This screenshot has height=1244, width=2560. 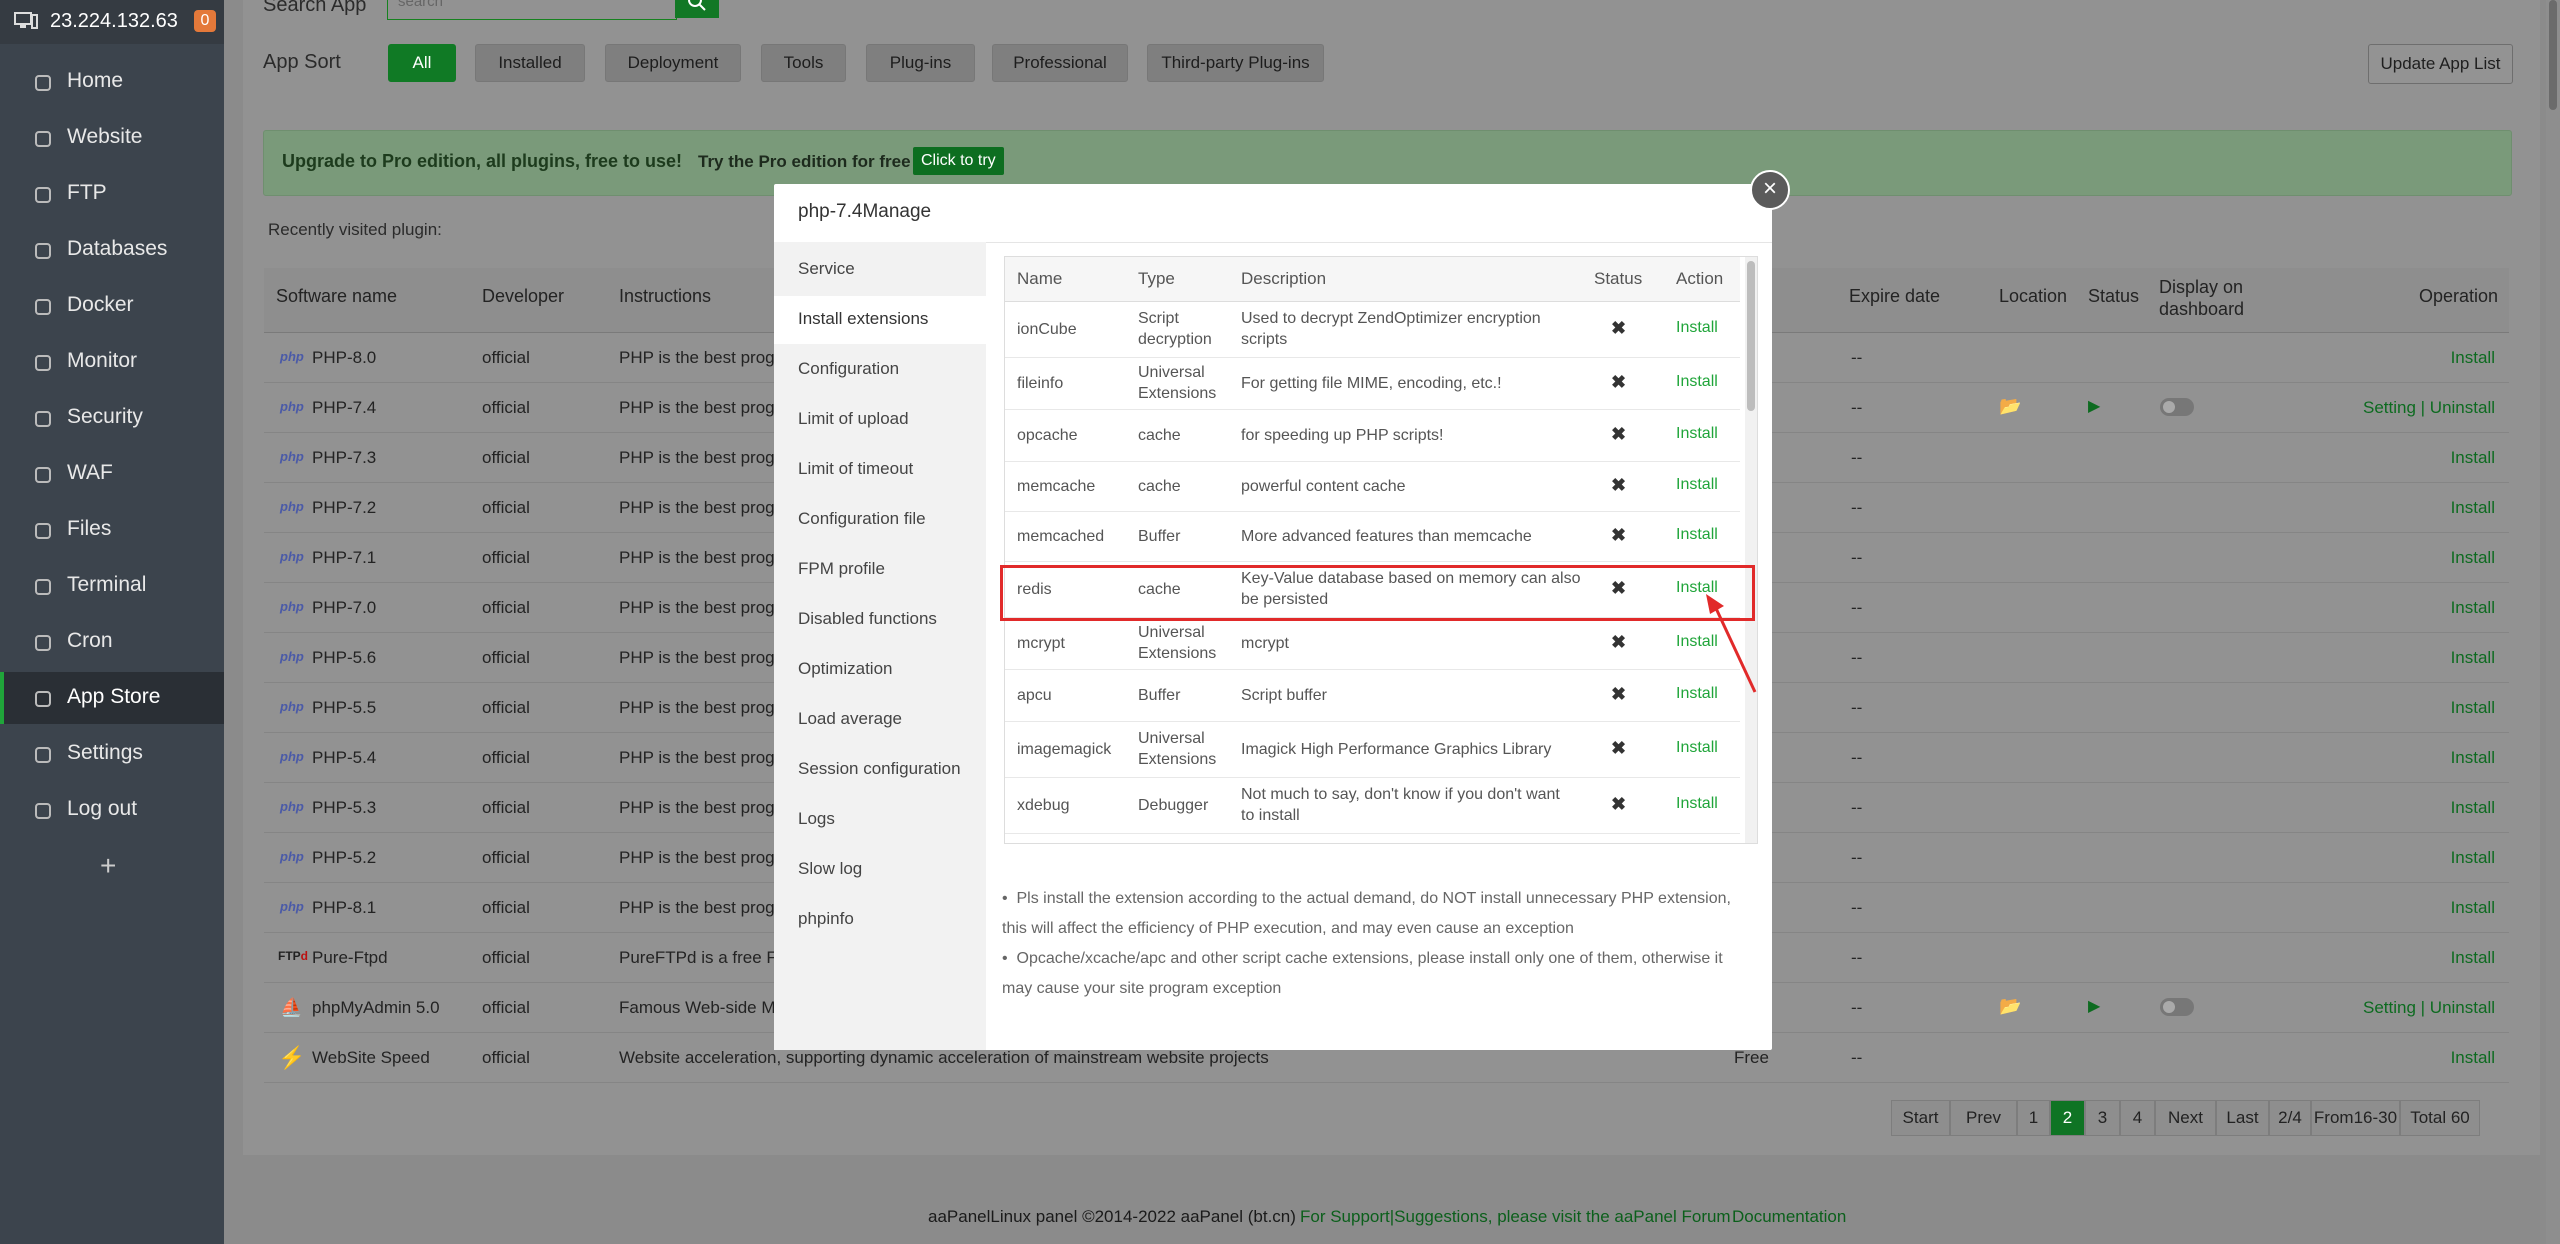 What do you see at coordinates (841, 568) in the screenshot?
I see `menu-item-label: FPM profile` at bounding box center [841, 568].